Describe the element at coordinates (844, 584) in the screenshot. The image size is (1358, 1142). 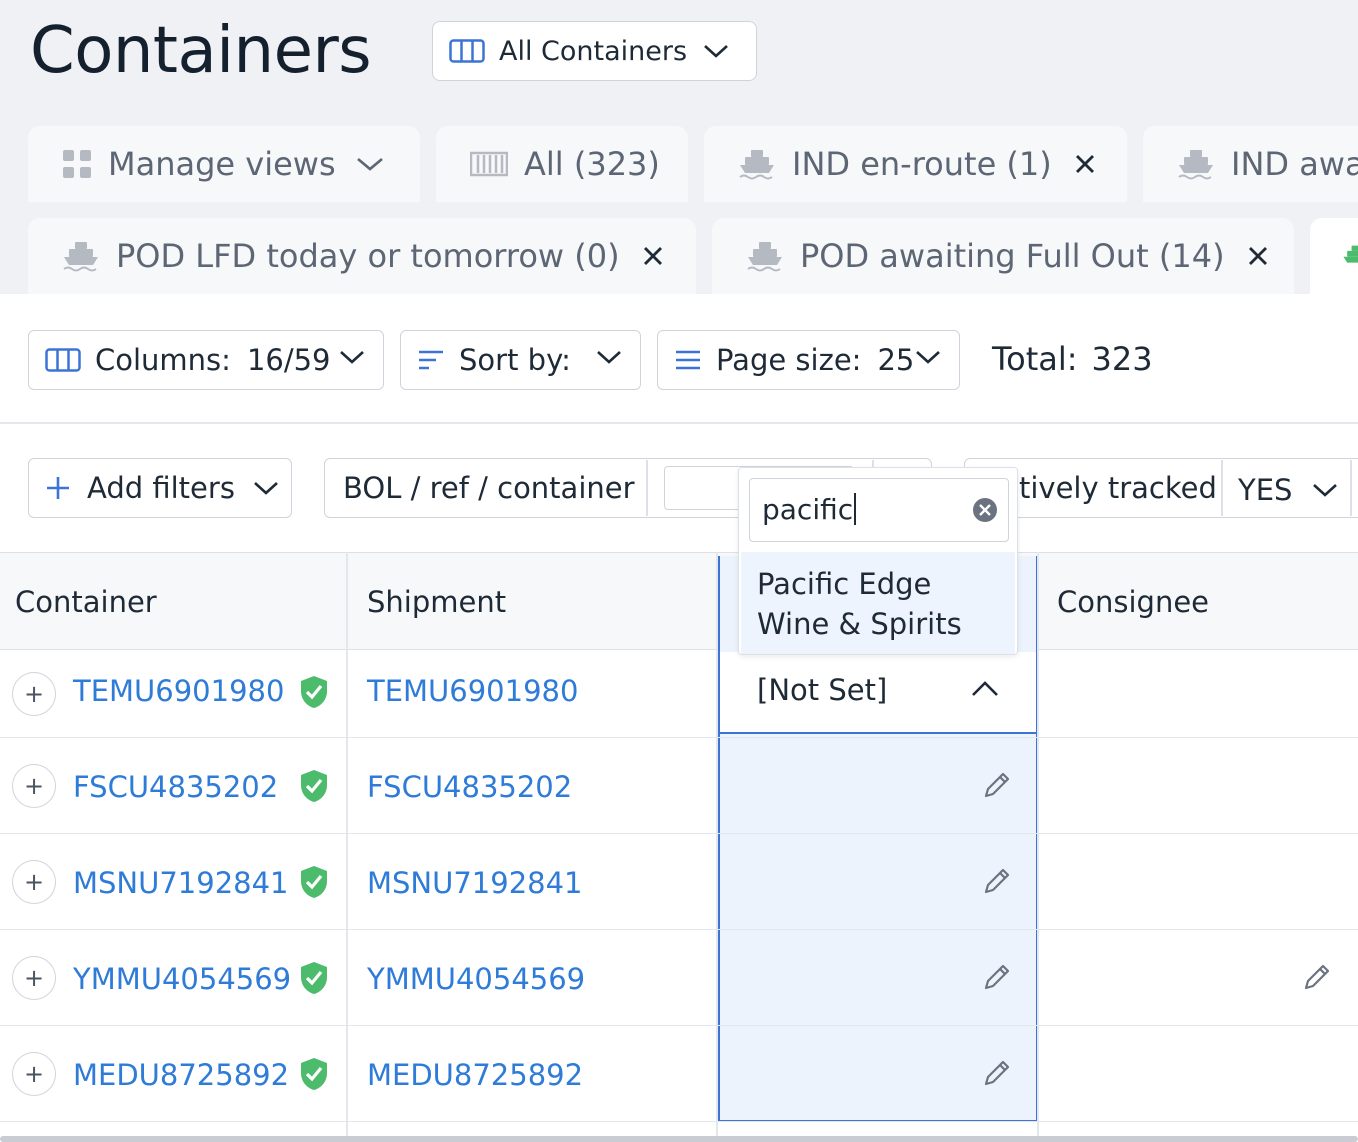
I see `option-label-line1: Pacific Edge` at that location.